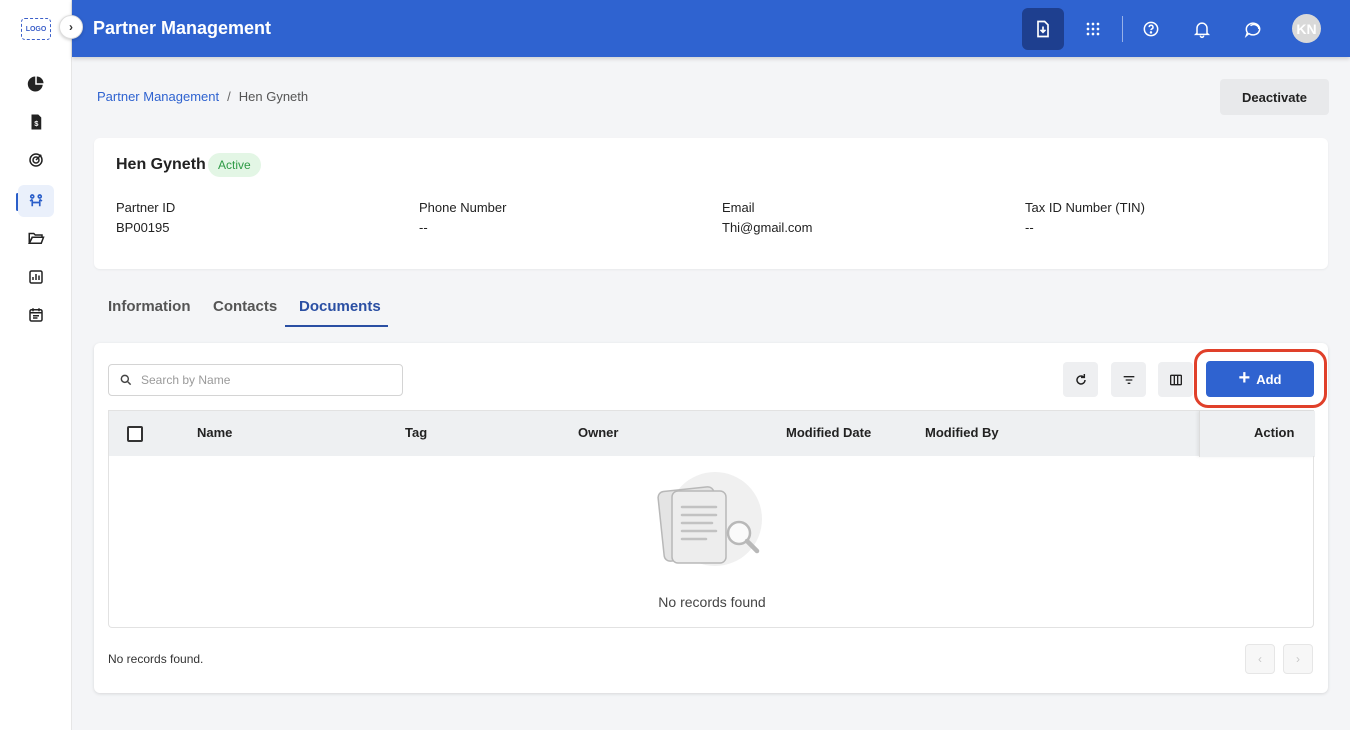  Describe the element at coordinates (234, 165) in the screenshot. I see `status-badge: Active` at that location.